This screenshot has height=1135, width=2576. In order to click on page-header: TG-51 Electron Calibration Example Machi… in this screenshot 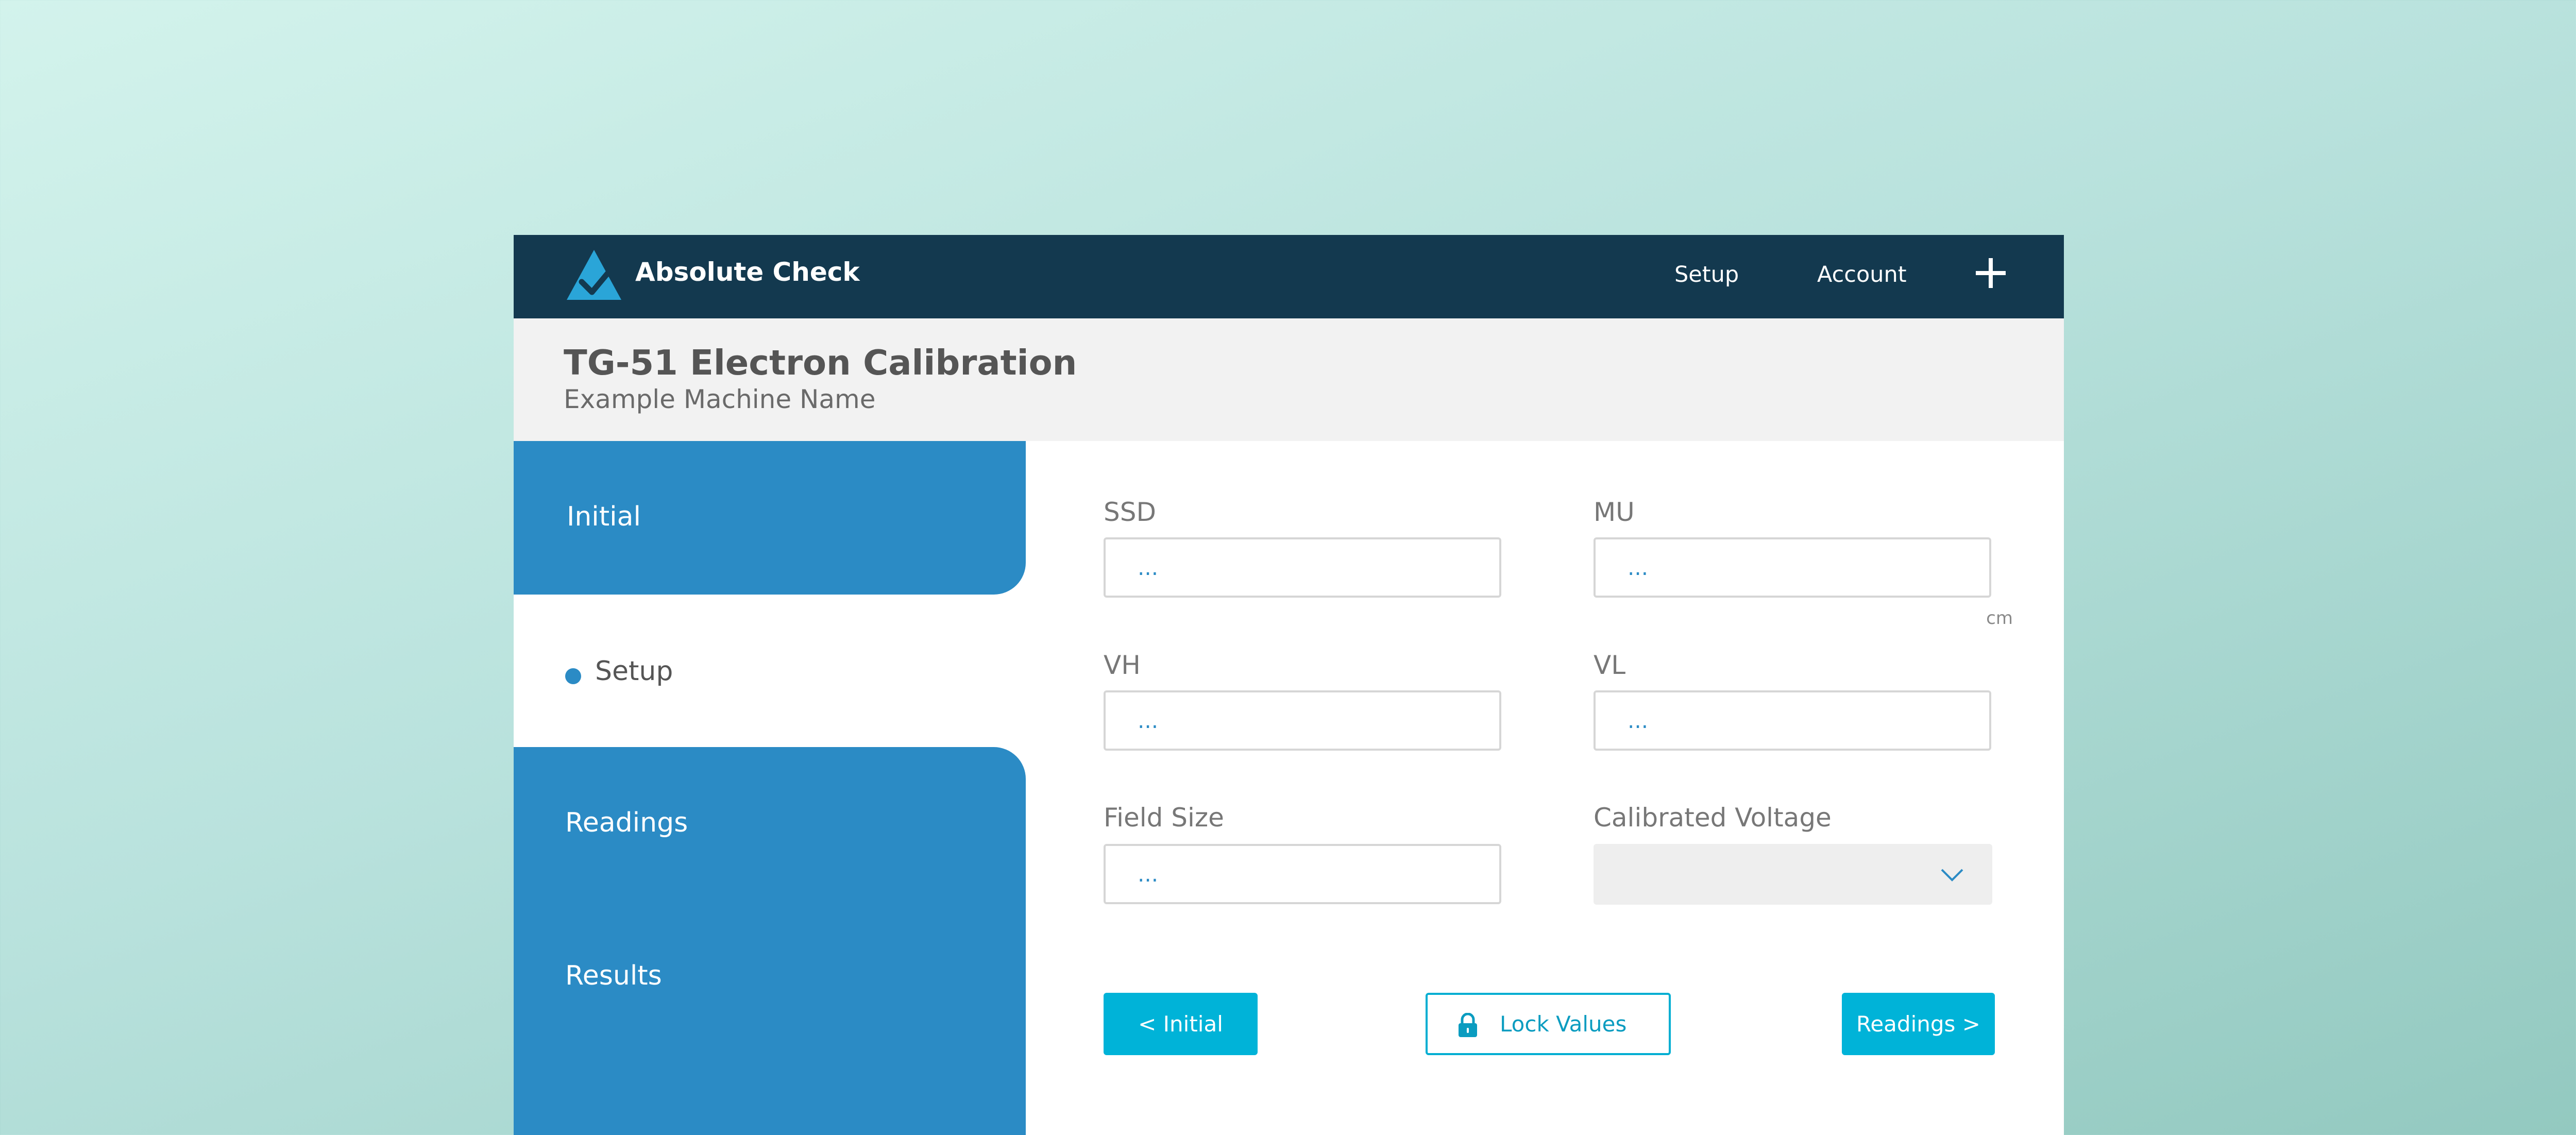, I will do `click(1289, 380)`.